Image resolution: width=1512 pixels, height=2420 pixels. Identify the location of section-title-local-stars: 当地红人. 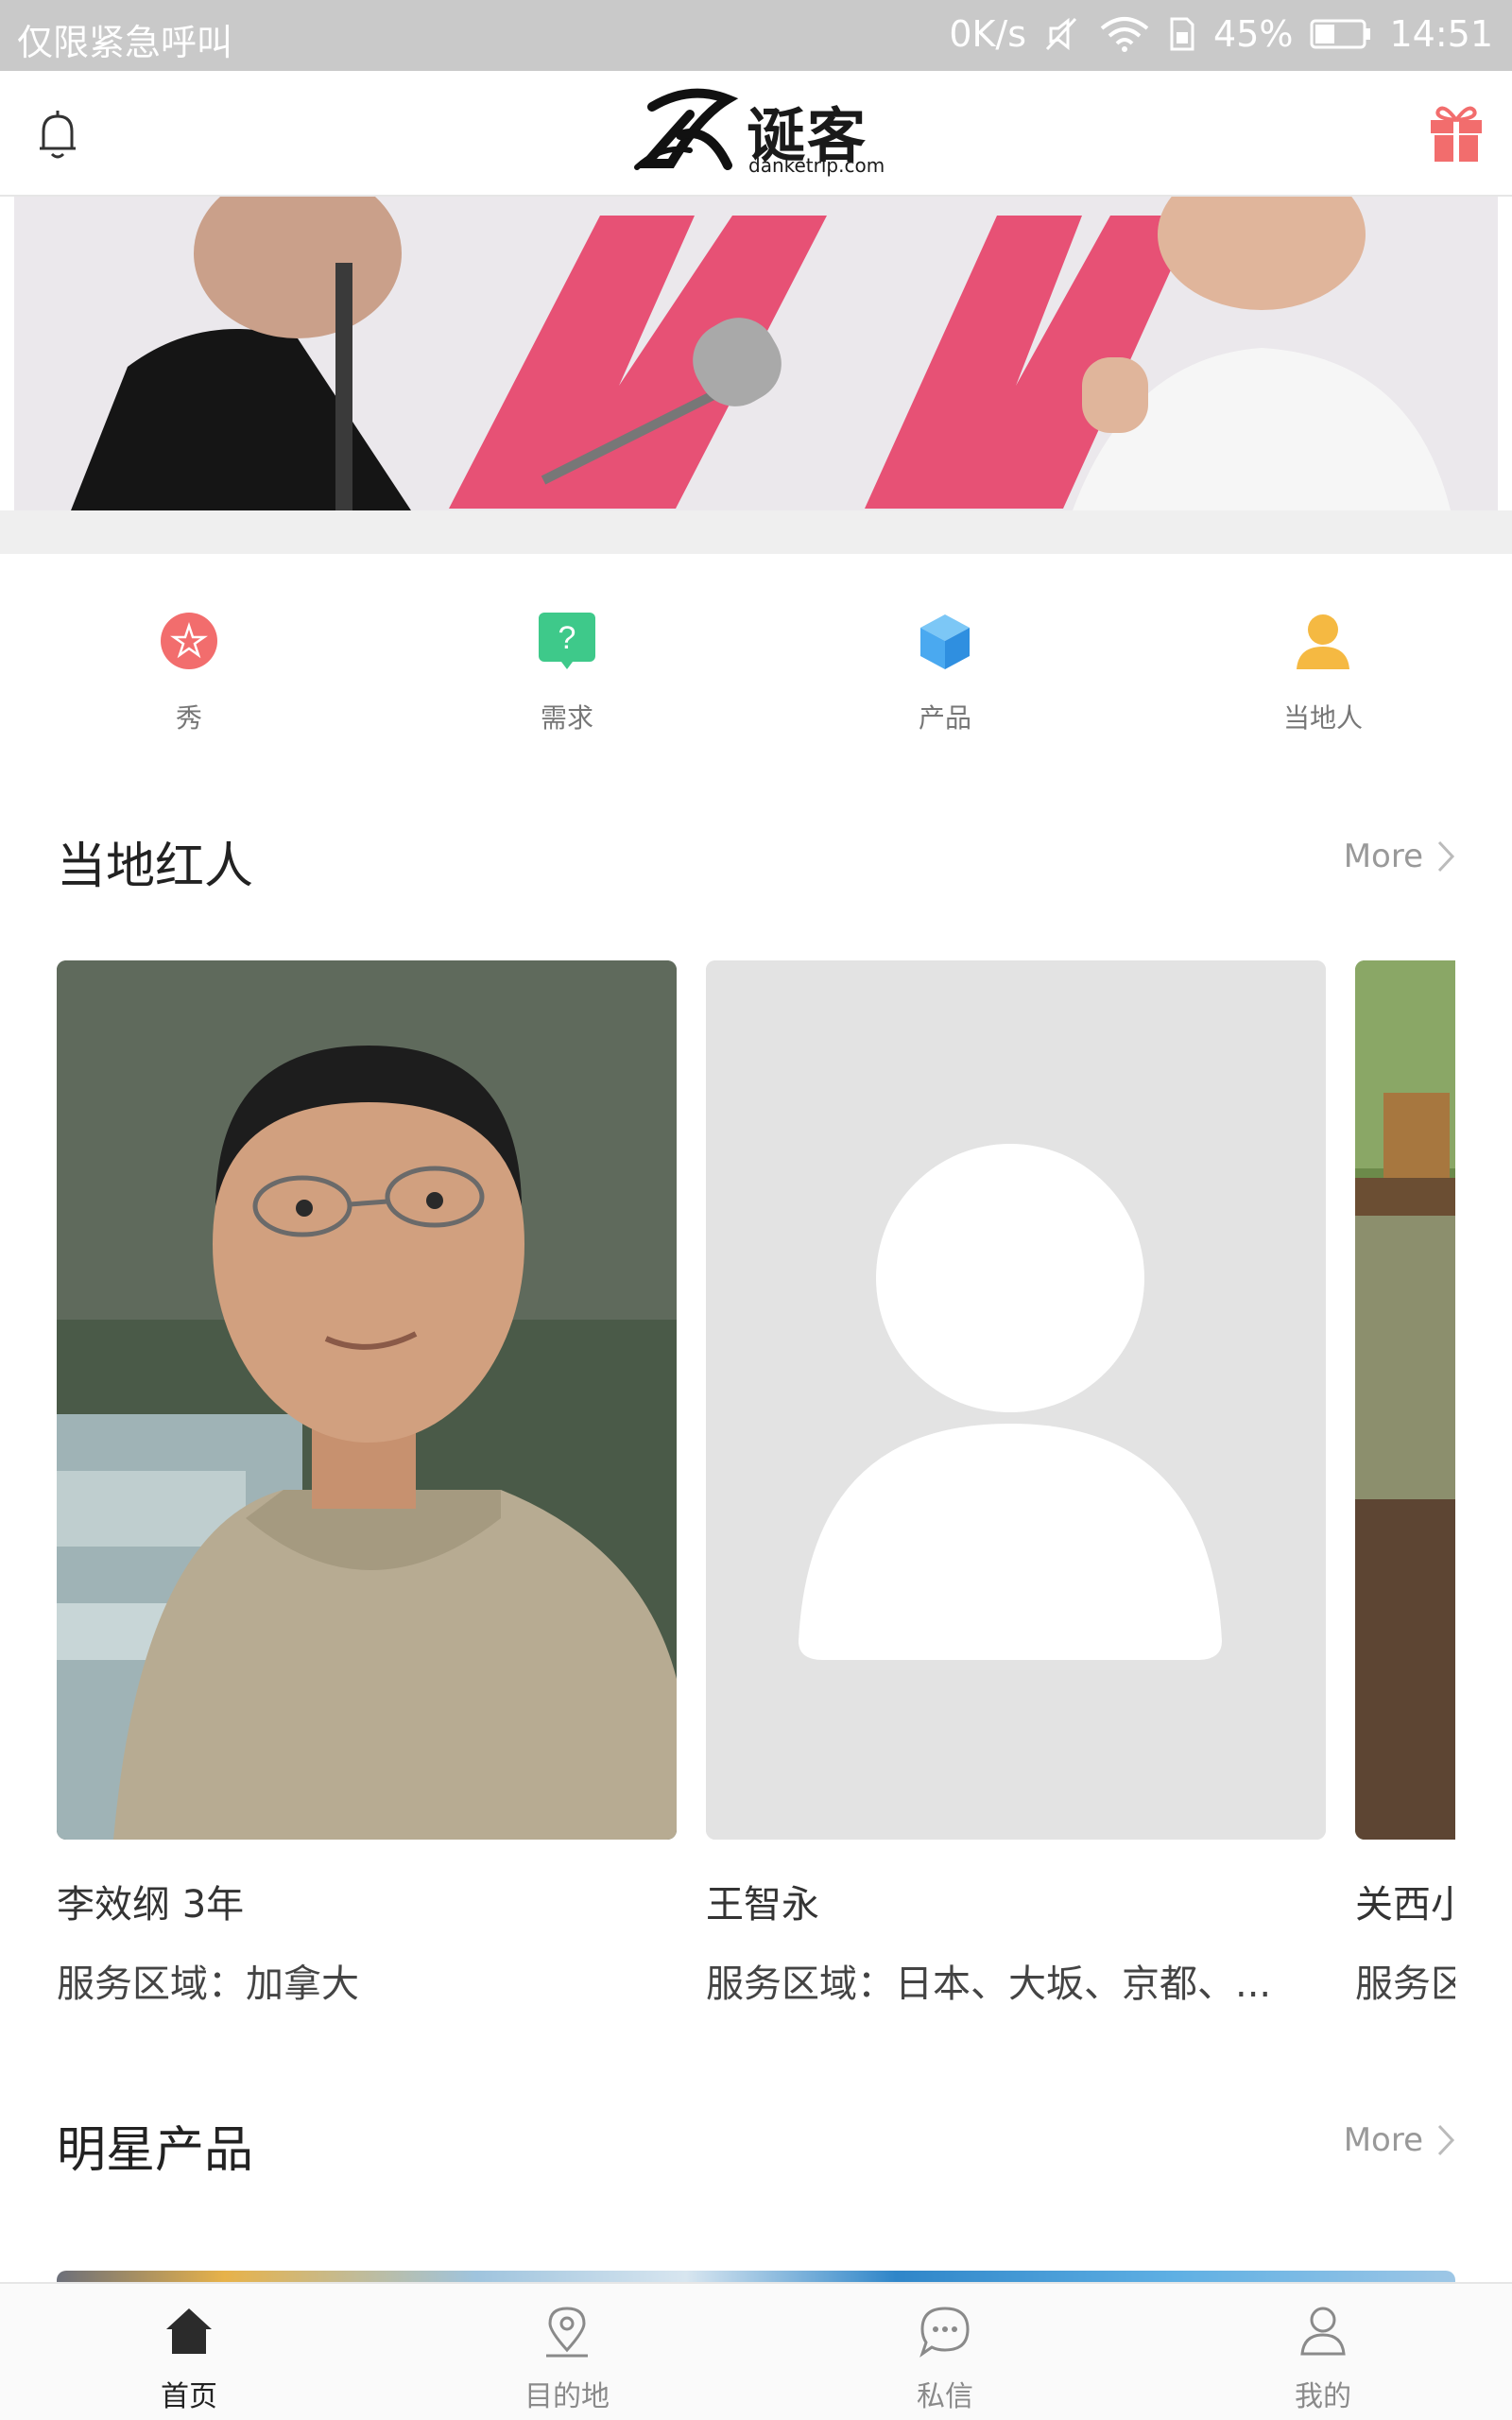
(155, 866).